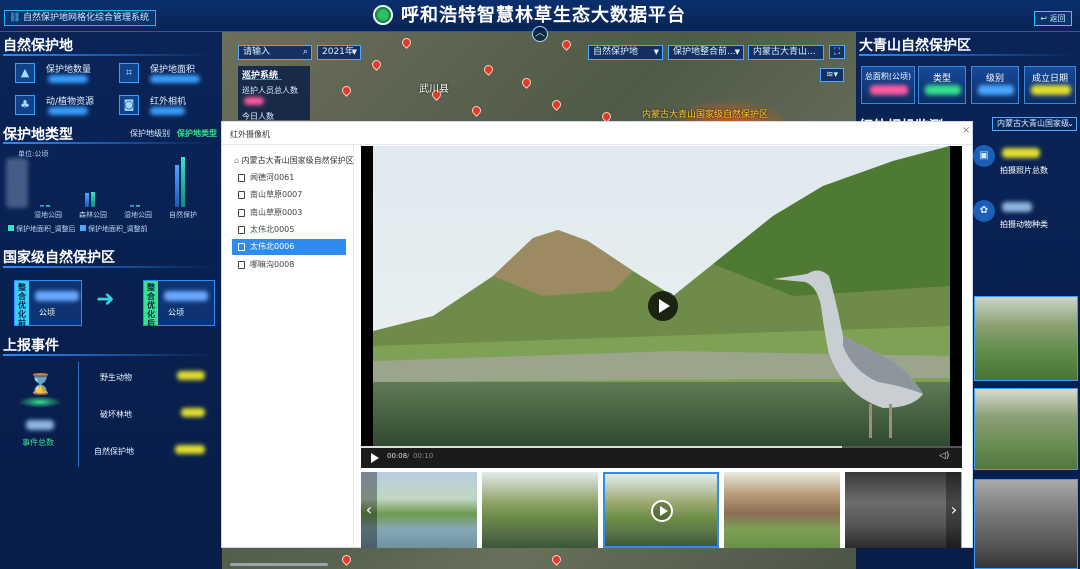  I want to click on filter-stage-select: 保护地整合前... ▼, so click(706, 52).